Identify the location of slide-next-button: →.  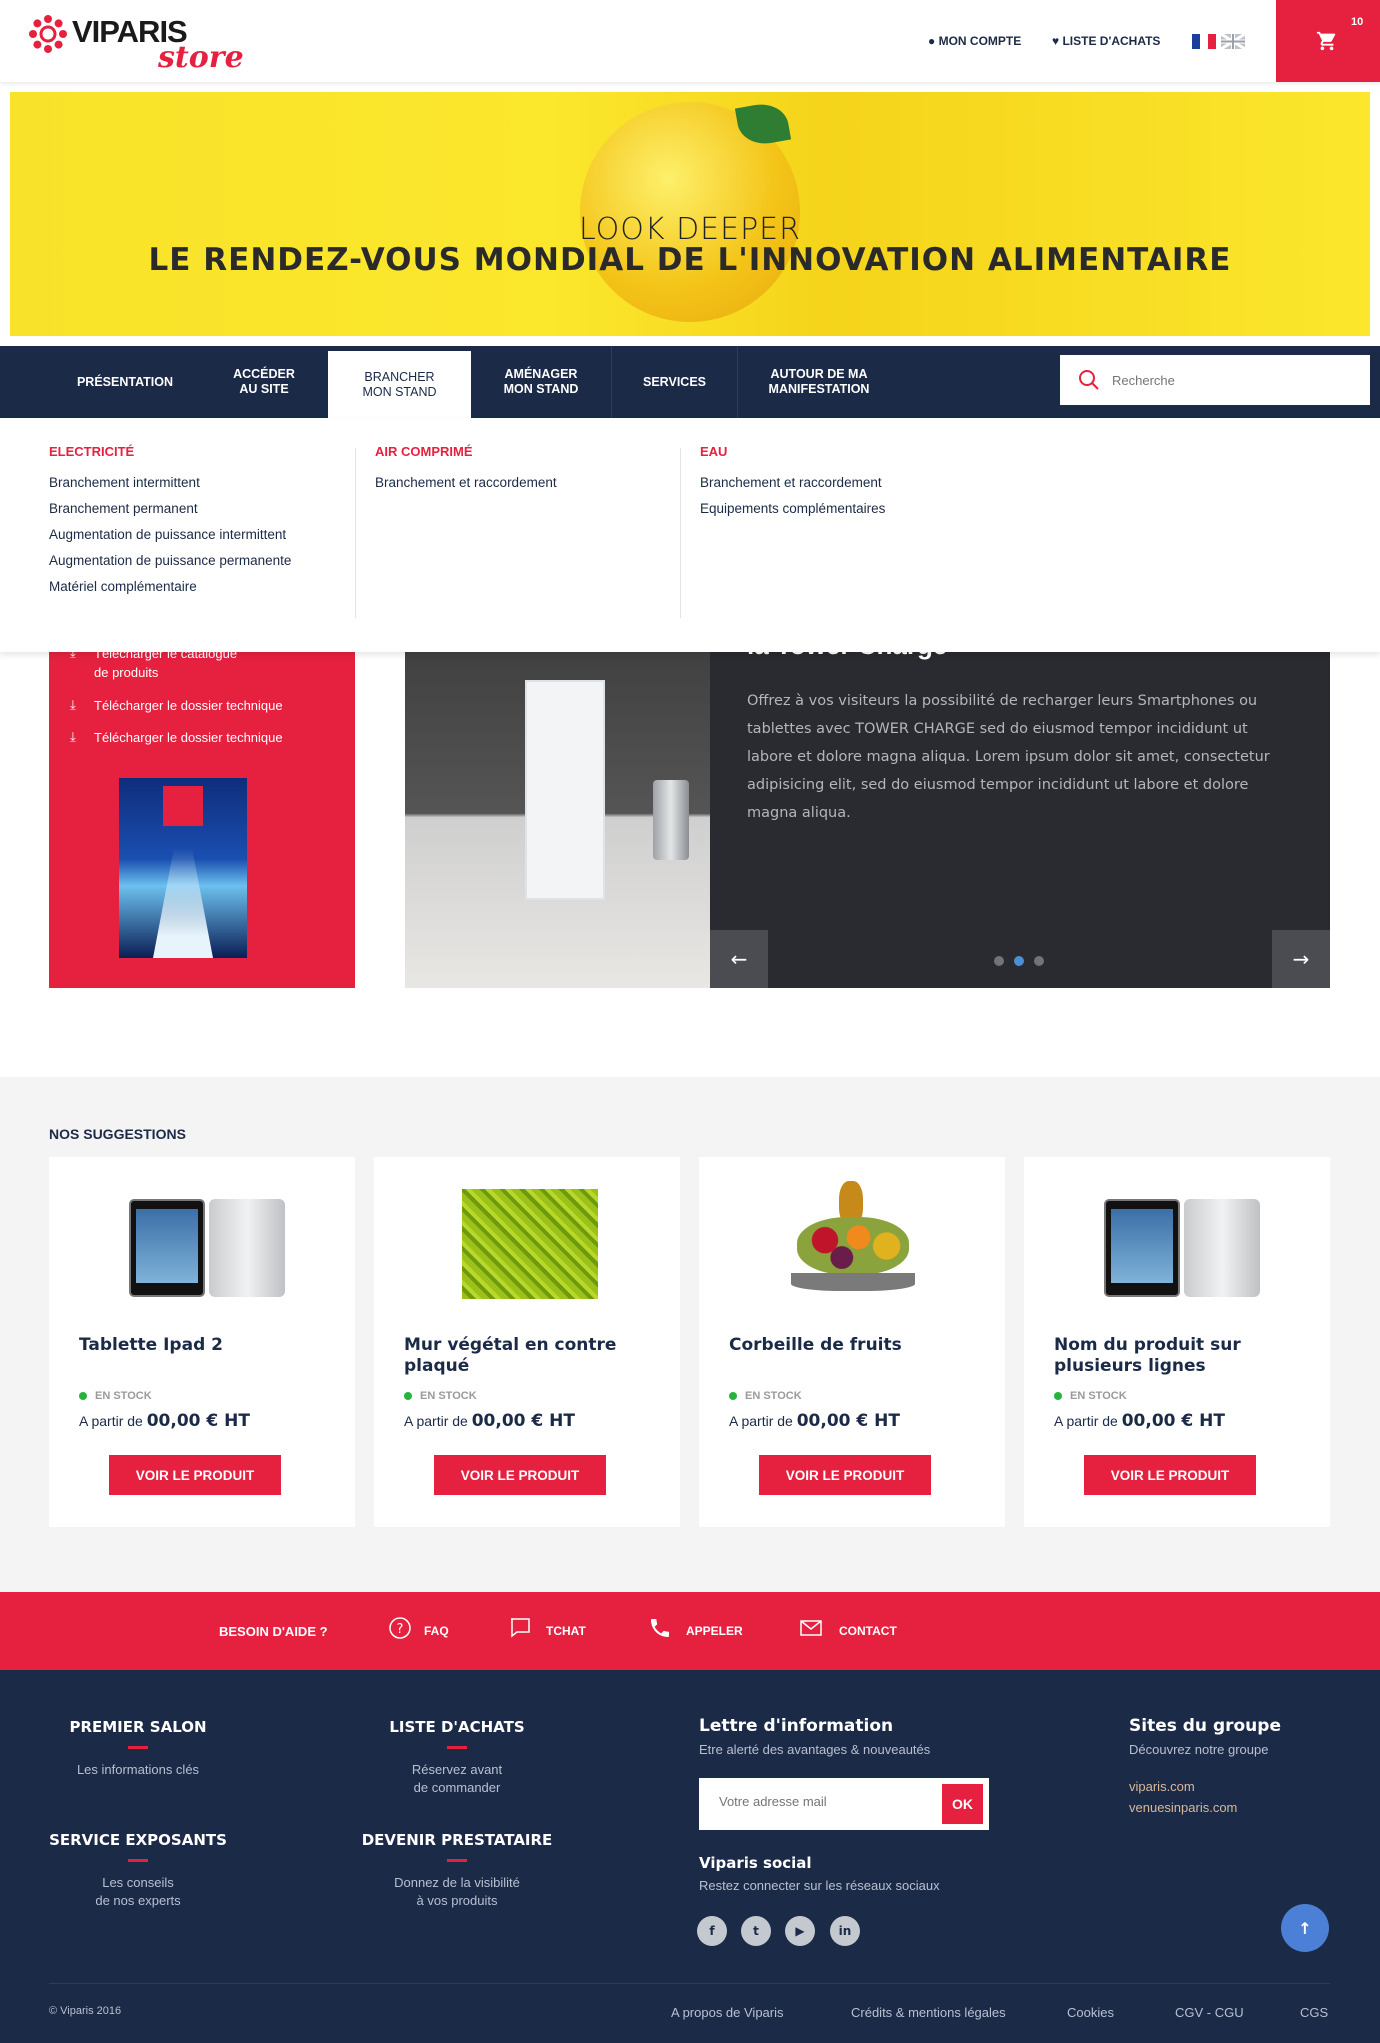
(1301, 959).